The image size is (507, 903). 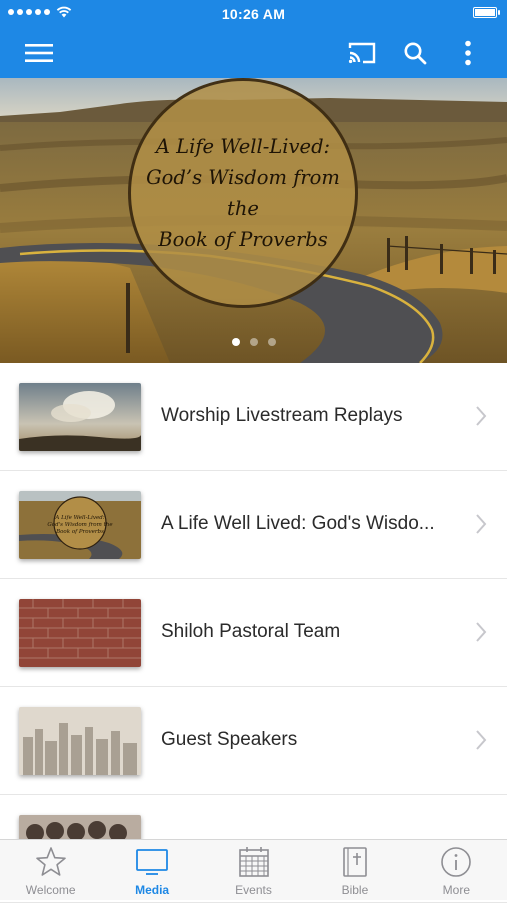 I want to click on status-bar: 10:26 AM, so click(x=253, y=14).